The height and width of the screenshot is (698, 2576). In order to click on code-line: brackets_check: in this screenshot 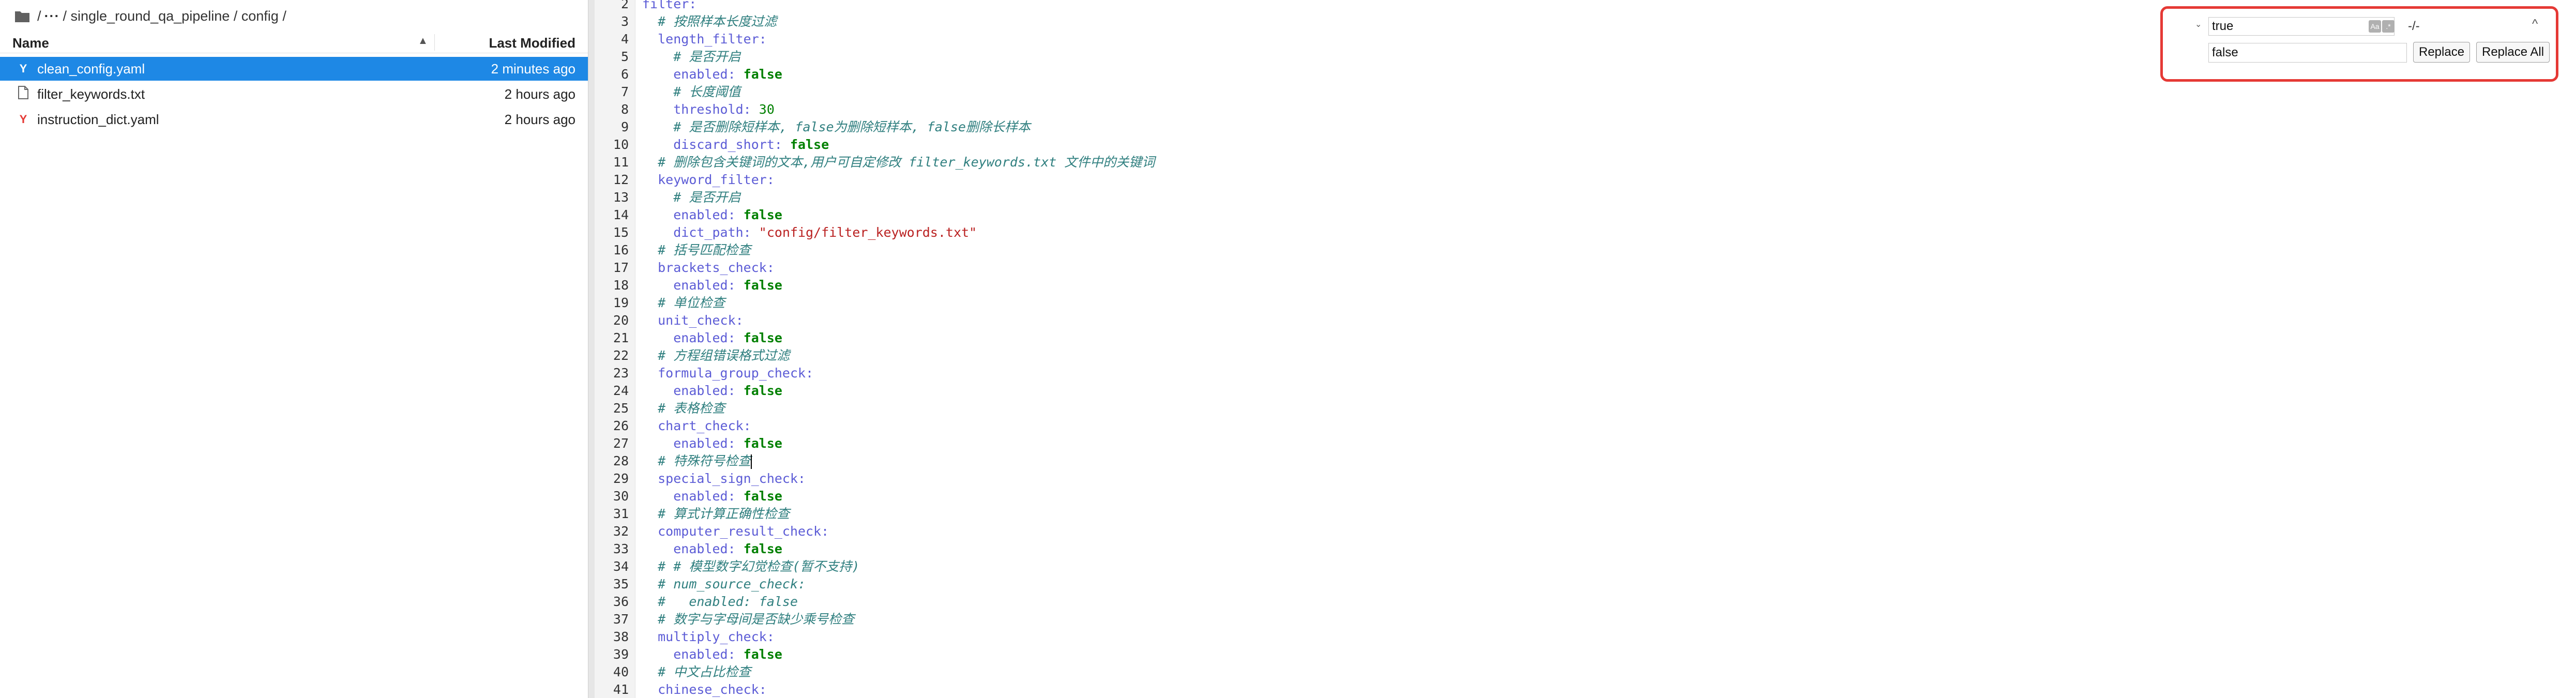, I will do `click(708, 268)`.